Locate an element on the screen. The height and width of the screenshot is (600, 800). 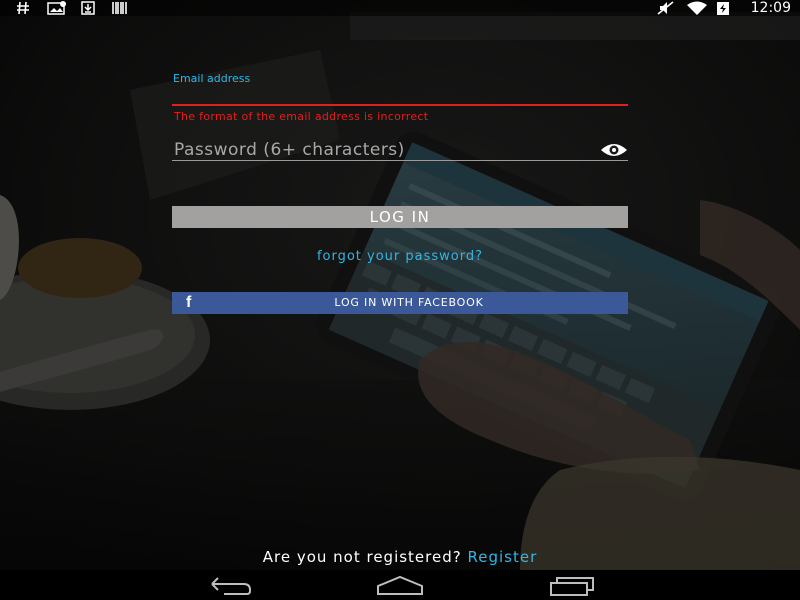
facebook-login-button: f LOG IN WITH FACEBOOK is located at coordinates (400, 303).